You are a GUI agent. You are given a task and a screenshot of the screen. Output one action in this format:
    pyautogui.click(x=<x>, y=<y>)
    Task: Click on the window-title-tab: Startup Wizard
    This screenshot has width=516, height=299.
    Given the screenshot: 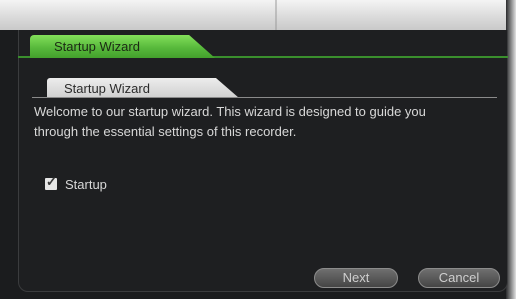 What is the action you would take?
    pyautogui.click(x=122, y=46)
    